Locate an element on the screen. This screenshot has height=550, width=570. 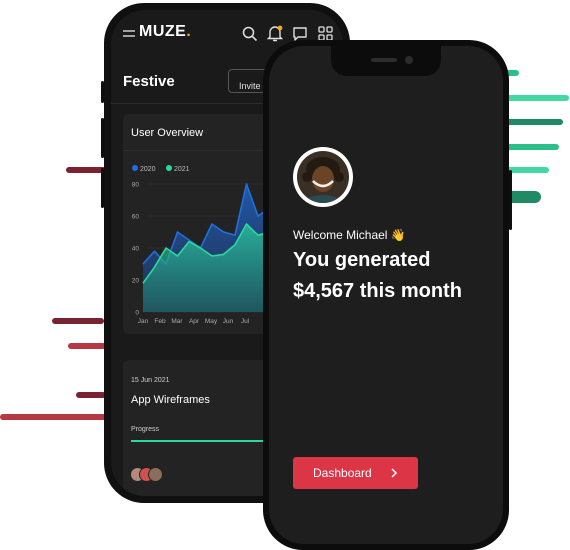
x-tick-label: Jul is located at coordinates (245, 321).